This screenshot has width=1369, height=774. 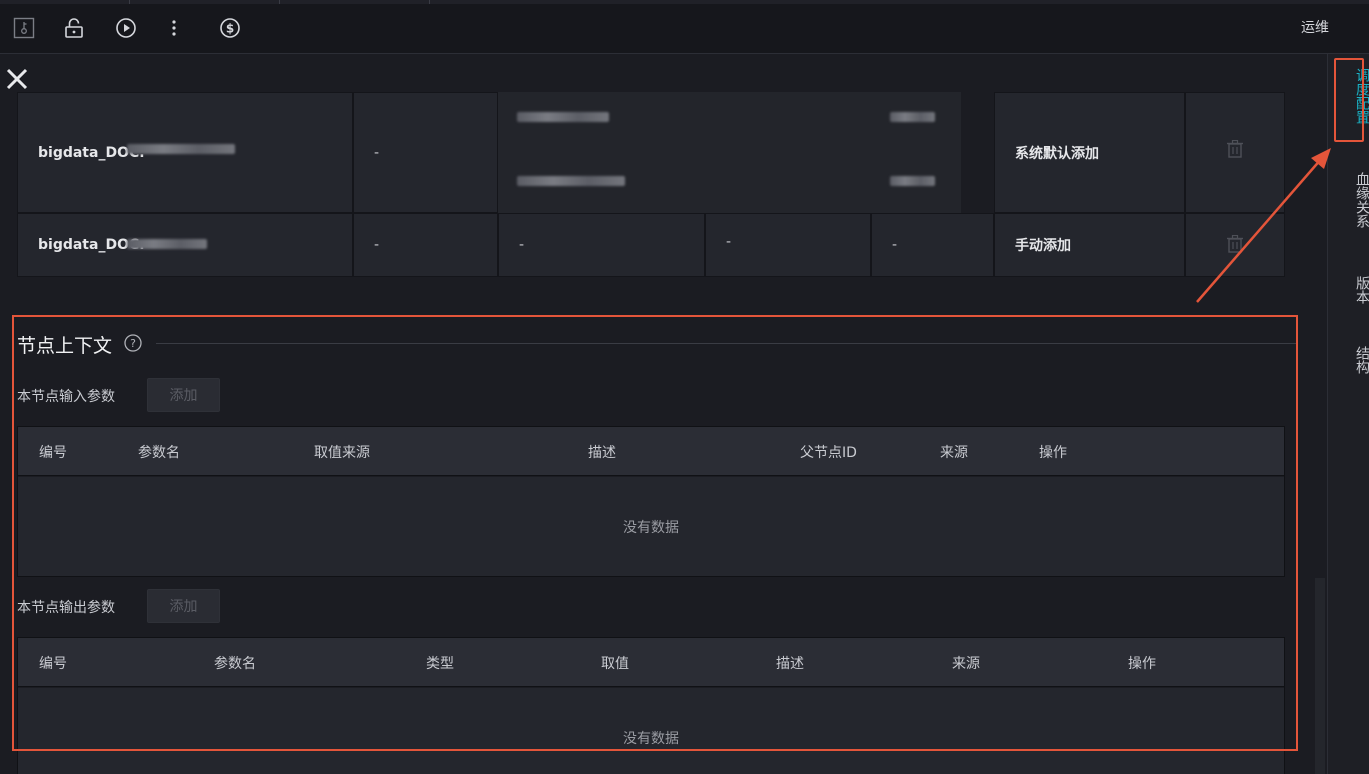 I want to click on unlock-icon, so click(x=74, y=28).